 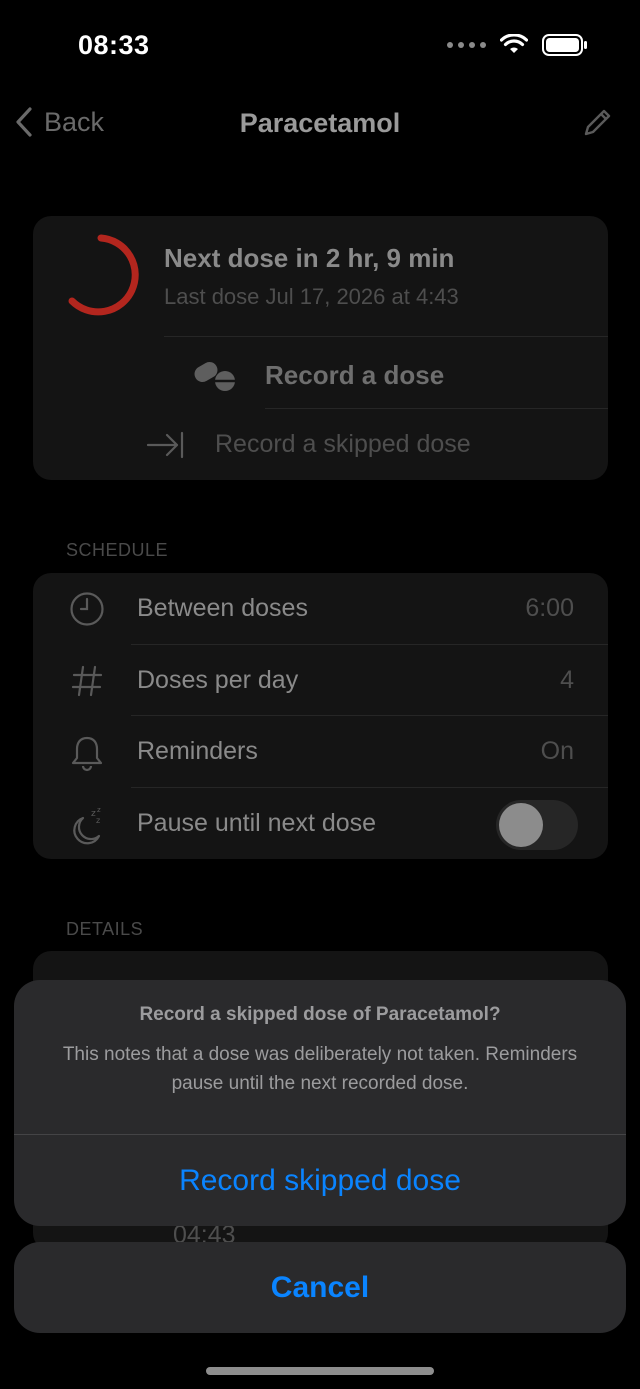 I want to click on navigation-bar: Back Paracetamol, so click(x=320, y=124).